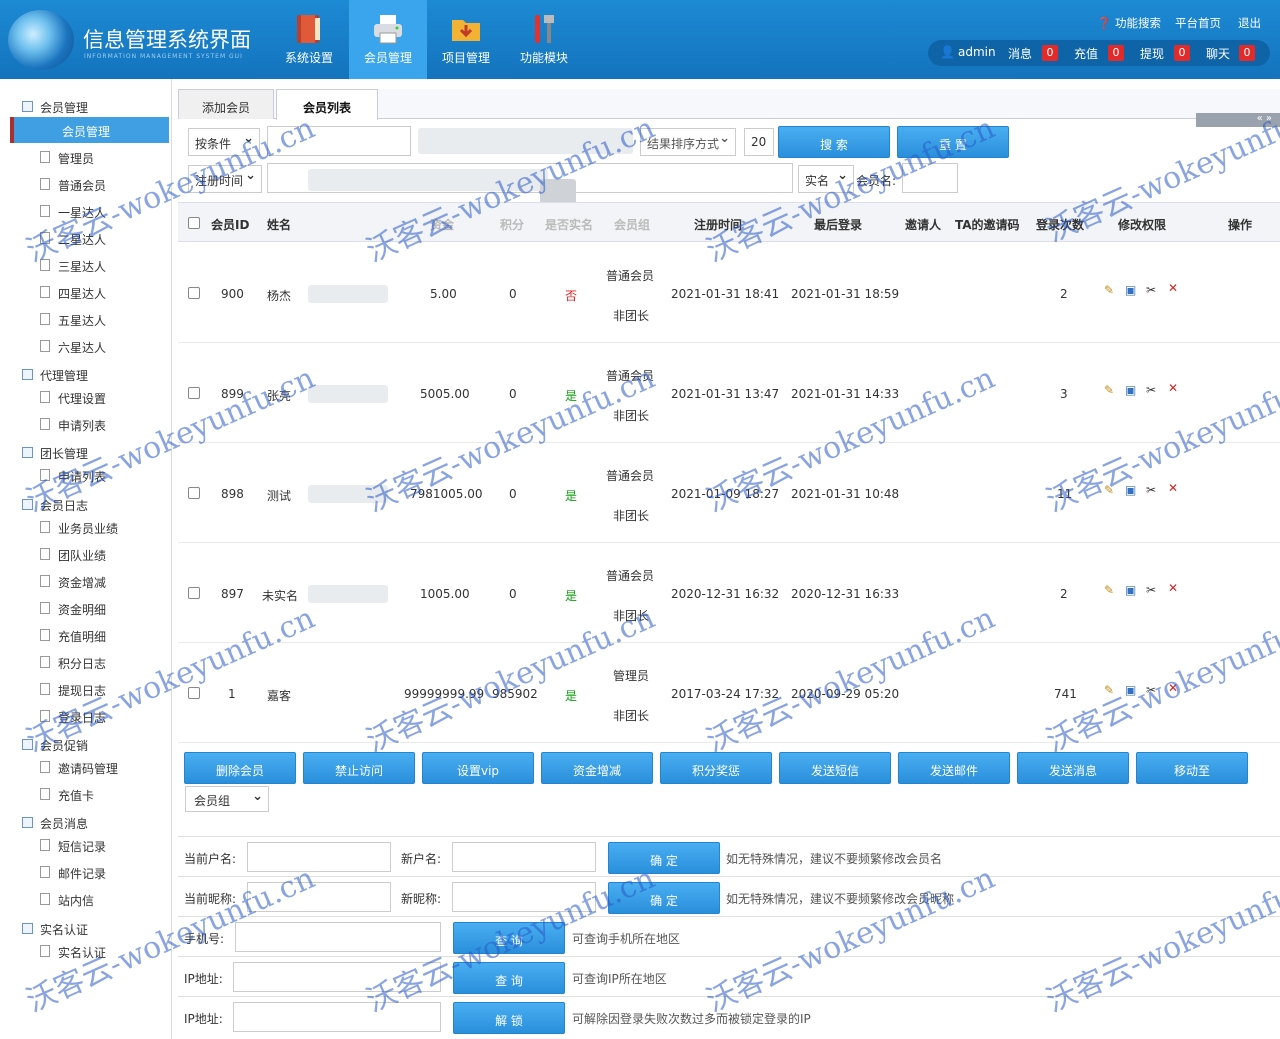 Image resolution: width=1280 pixels, height=1039 pixels. Describe the element at coordinates (225, 179) in the screenshot. I see `regtime-select: 注册时间` at that location.